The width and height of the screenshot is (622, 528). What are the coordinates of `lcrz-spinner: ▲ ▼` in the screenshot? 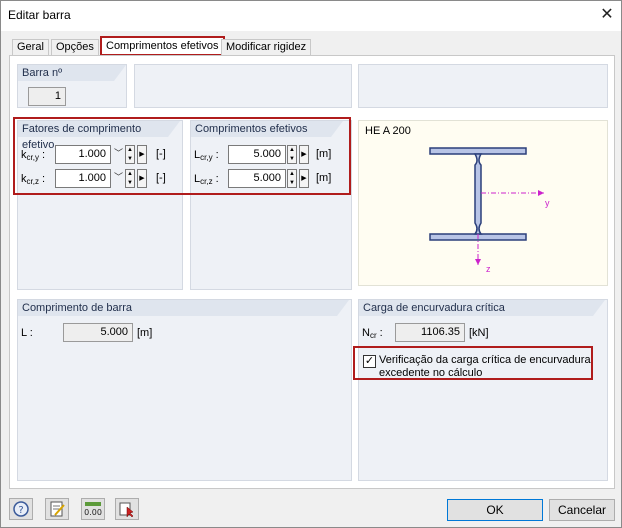 It's located at (292, 178).